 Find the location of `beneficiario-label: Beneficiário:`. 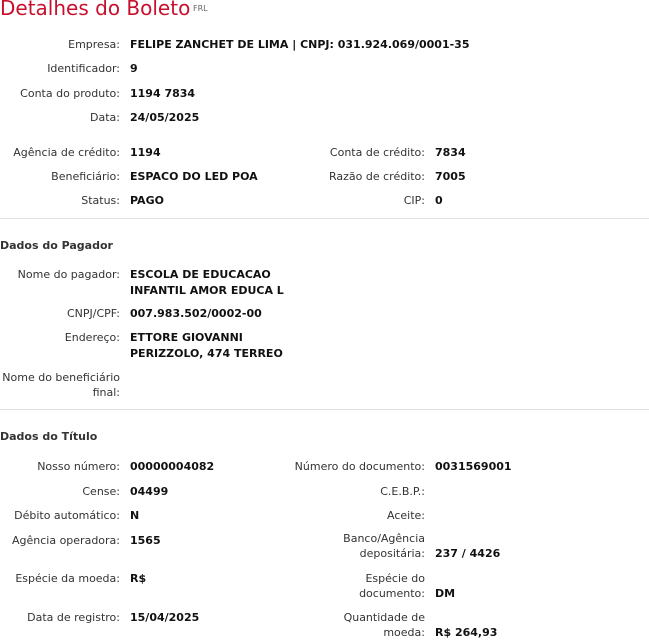

beneficiario-label: Beneficiário: is located at coordinates (85, 176).